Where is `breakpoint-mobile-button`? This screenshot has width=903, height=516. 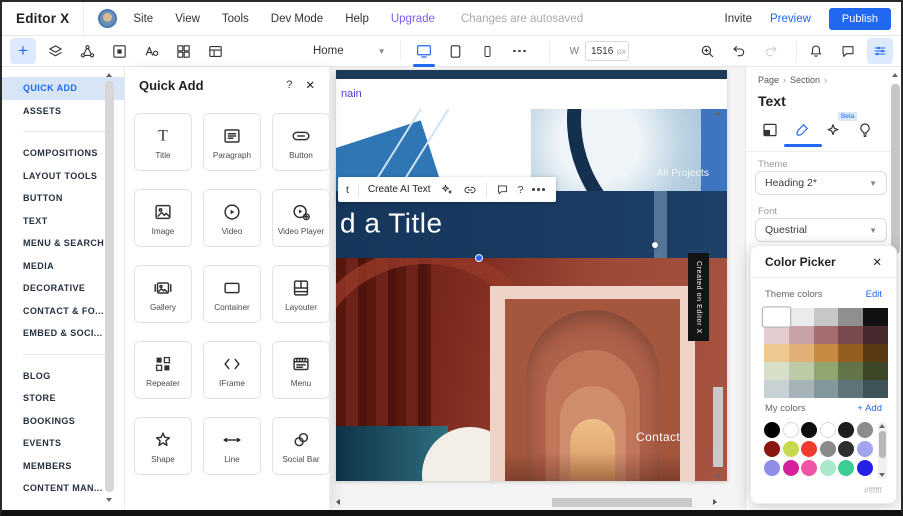 breakpoint-mobile-button is located at coordinates (488, 51).